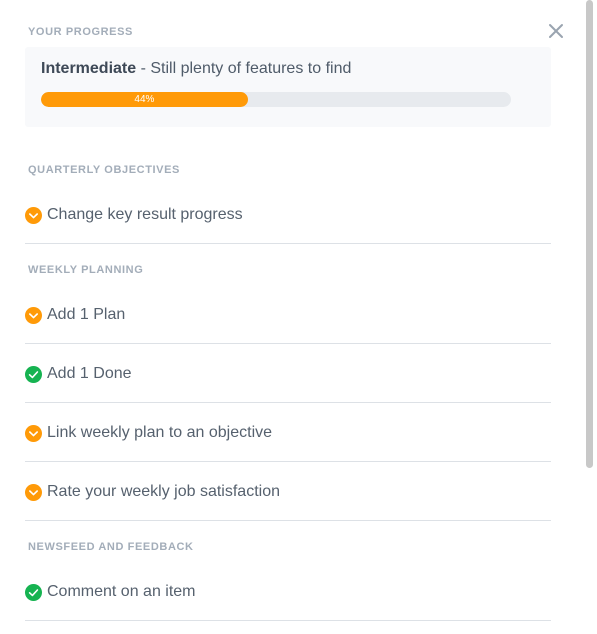 The height and width of the screenshot is (634, 597). What do you see at coordinates (86, 314) in the screenshot?
I see `task-label: Add 1 Plan` at bounding box center [86, 314].